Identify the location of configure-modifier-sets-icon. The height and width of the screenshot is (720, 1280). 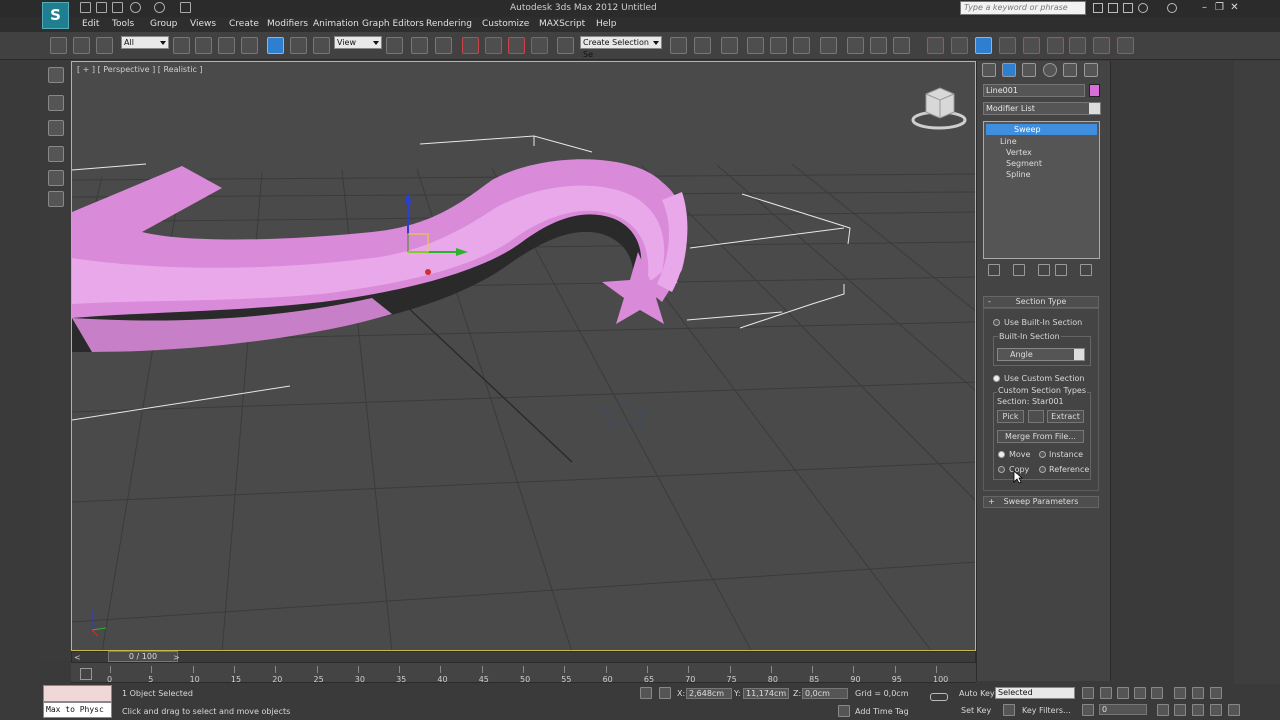
(1086, 270).